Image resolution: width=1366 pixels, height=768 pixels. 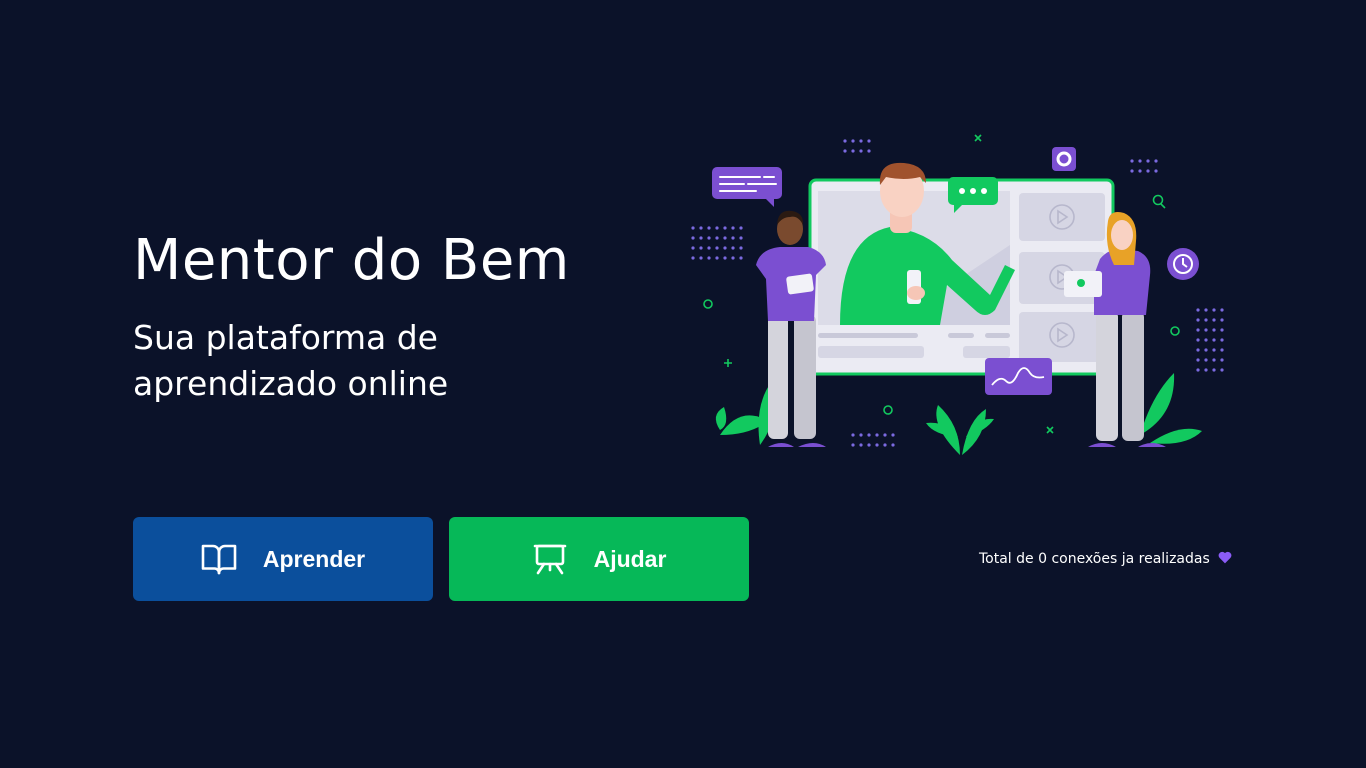 What do you see at coordinates (314, 558) in the screenshot?
I see `learn-button-label: Aprender` at bounding box center [314, 558].